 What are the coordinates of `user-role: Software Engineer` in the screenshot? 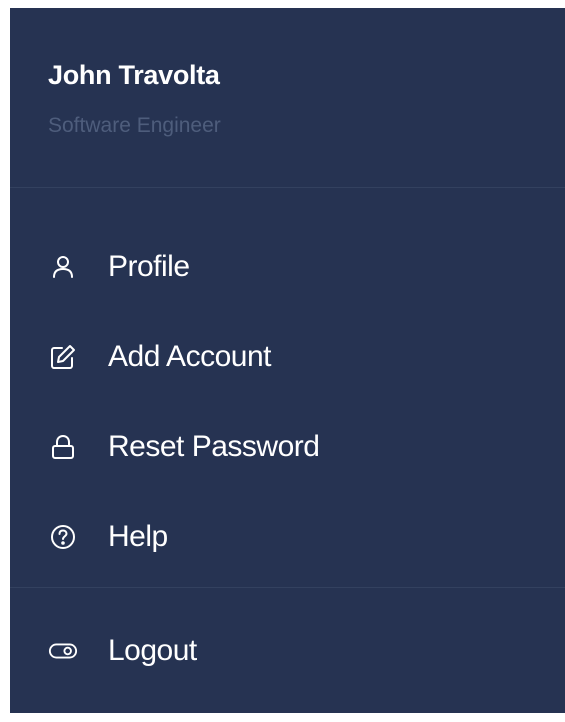 It's located at (134, 125).